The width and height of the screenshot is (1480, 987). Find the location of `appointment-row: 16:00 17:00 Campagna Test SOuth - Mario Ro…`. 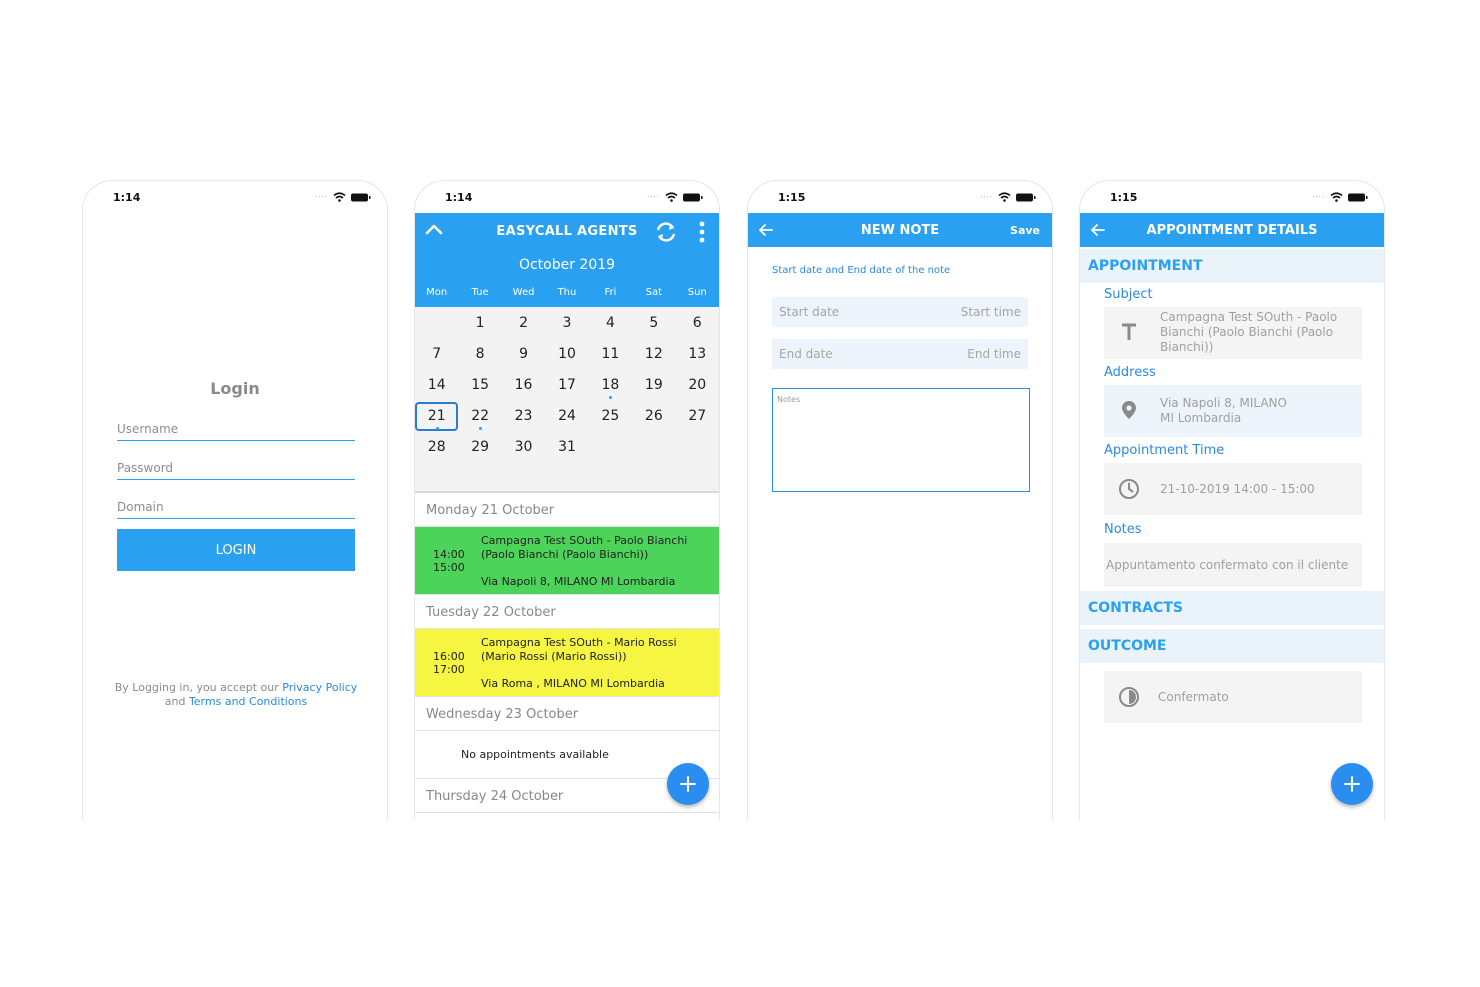

appointment-row: 16:00 17:00 Campagna Test SOuth - Mario Ro… is located at coordinates (567, 663).